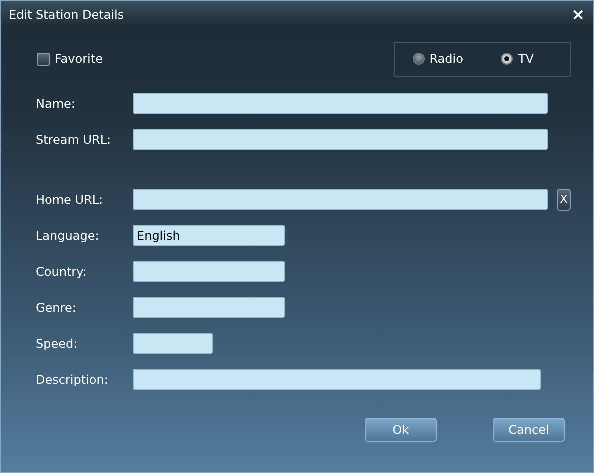 This screenshot has height=473, width=594. Describe the element at coordinates (517, 59) in the screenshot. I see `radio-button: TV` at that location.